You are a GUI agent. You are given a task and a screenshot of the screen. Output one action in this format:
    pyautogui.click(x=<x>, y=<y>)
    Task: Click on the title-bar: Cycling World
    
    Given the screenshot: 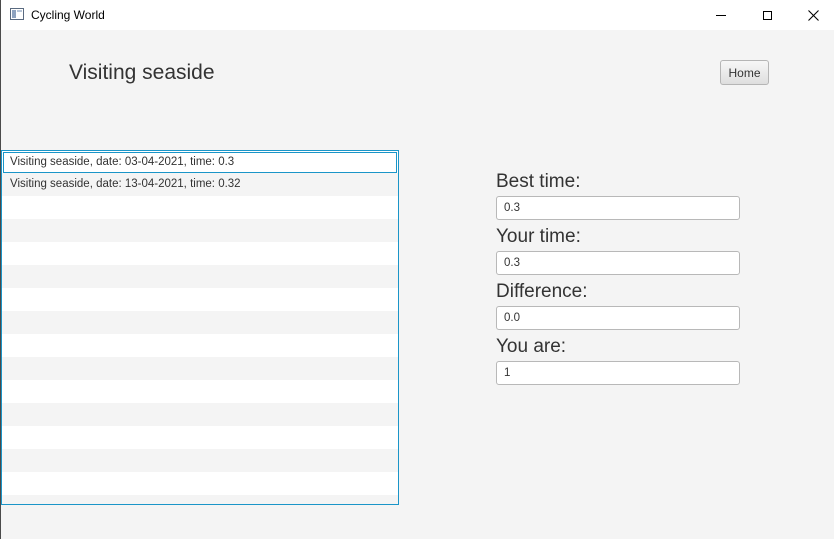 What is the action you would take?
    pyautogui.click(x=417, y=15)
    